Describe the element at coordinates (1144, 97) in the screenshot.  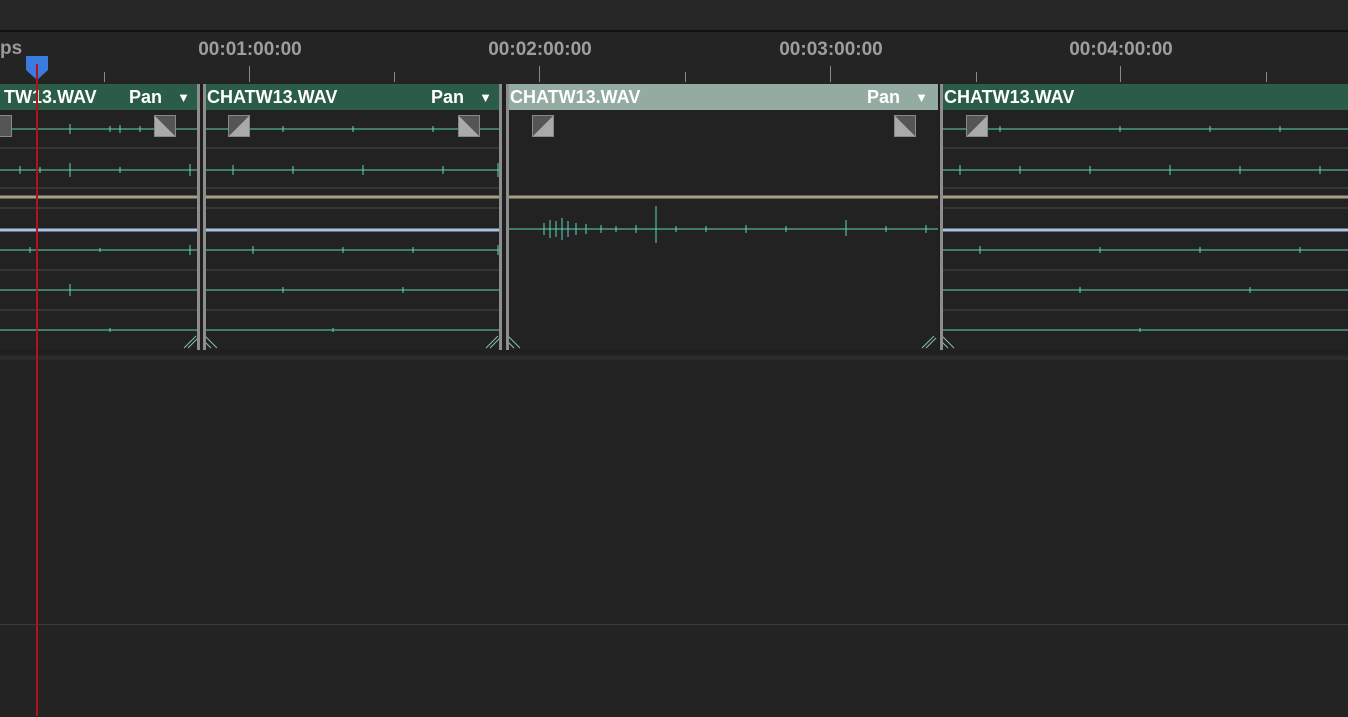
I see `clip-header: CHATW13.WAV` at that location.